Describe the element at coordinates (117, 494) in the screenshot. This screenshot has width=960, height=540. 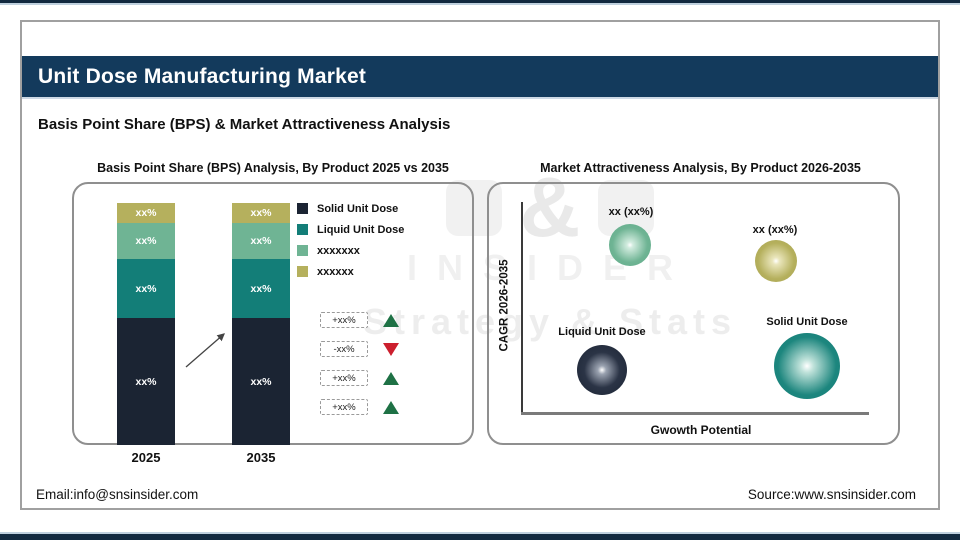
I see `contact-email-text: Email:info@snsinsider.com` at that location.